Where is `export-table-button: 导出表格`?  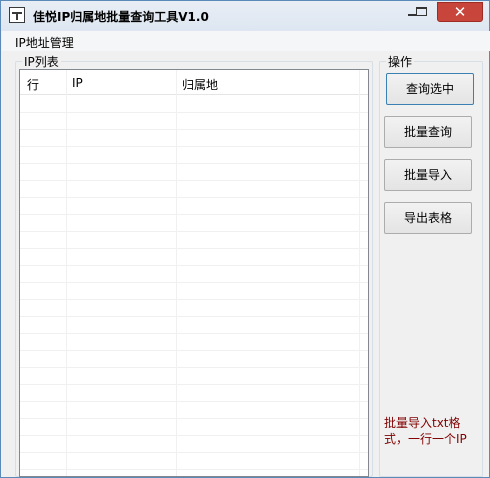
export-table-button: 导出表格 is located at coordinates (428, 218).